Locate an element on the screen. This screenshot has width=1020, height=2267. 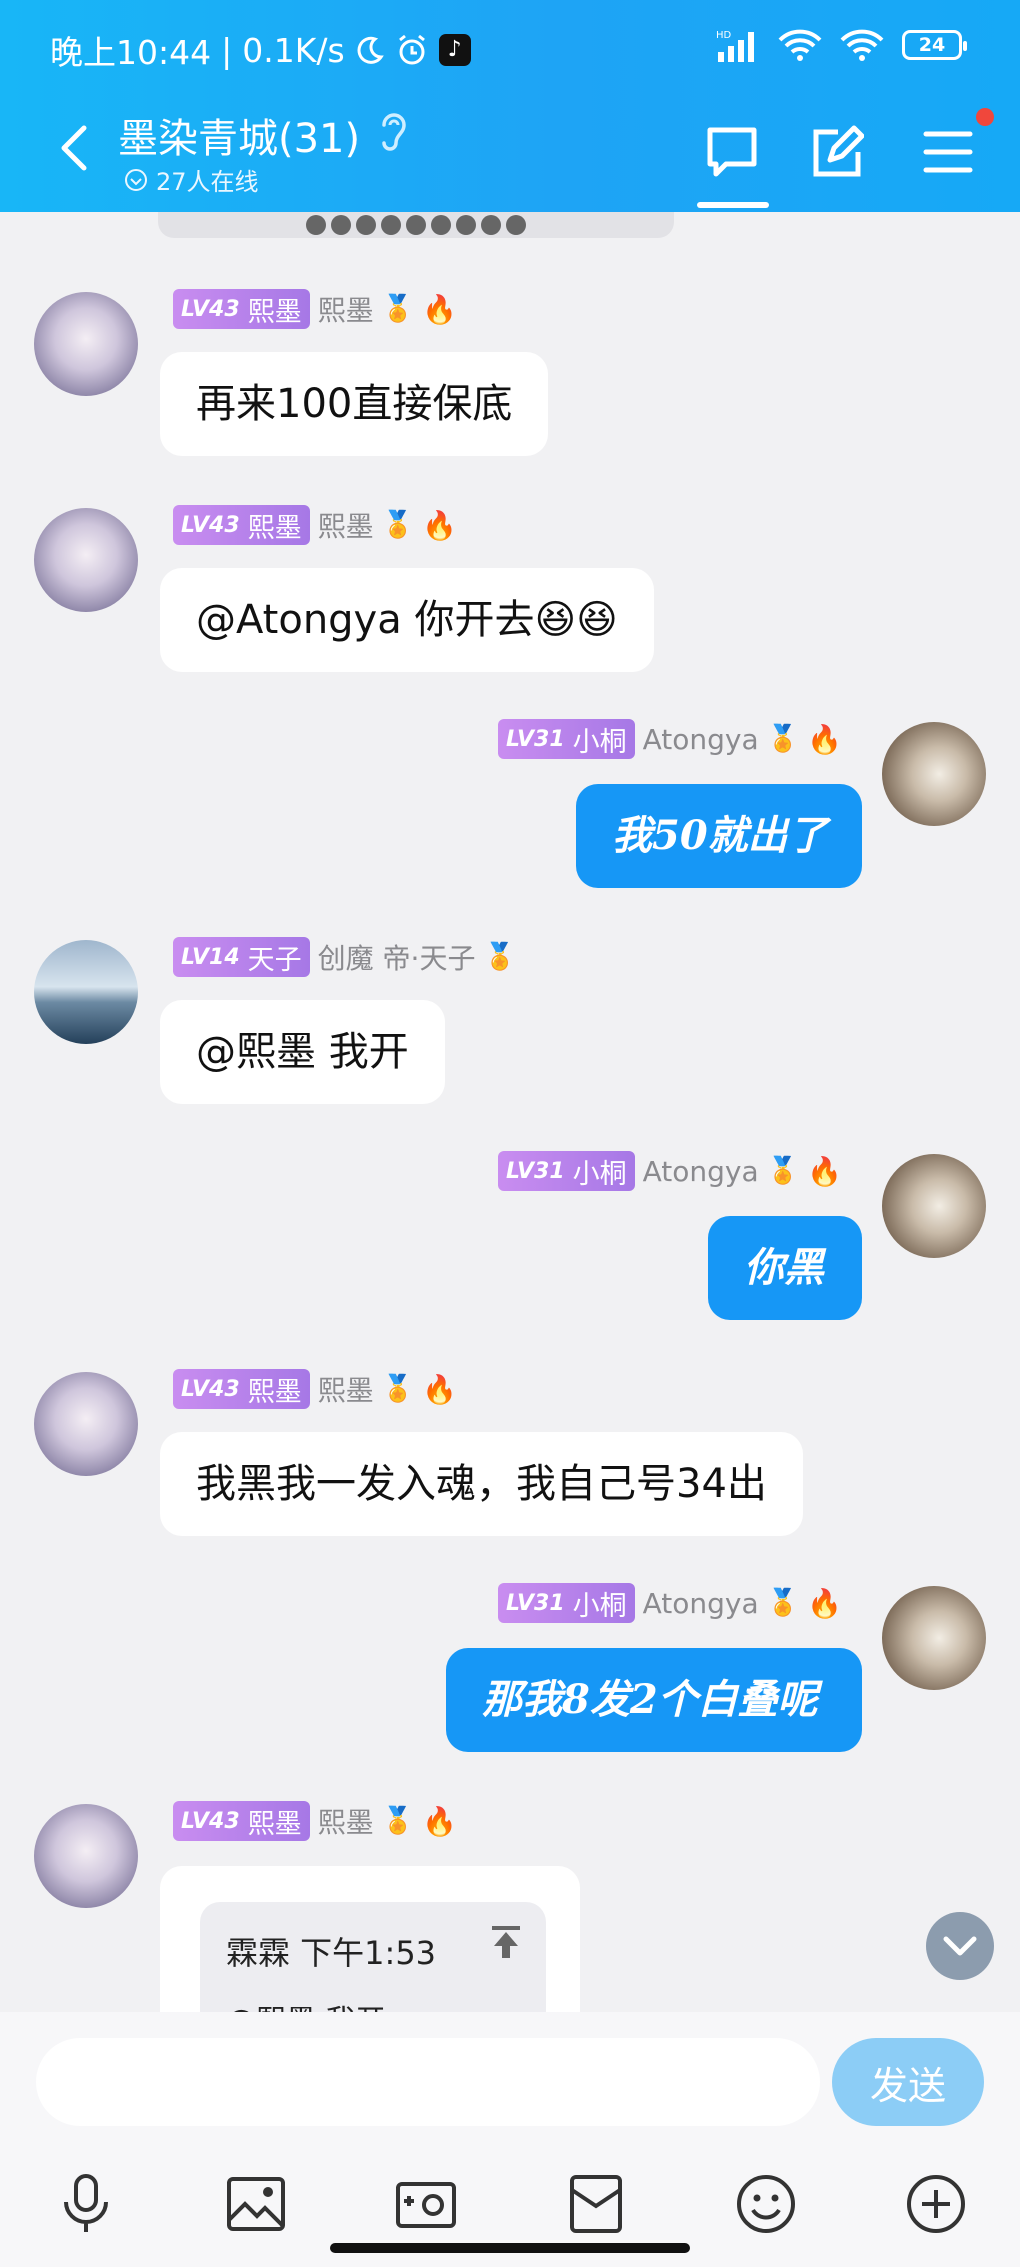
status-left: 晚上10:44 | 0.1K/s ♪ is located at coordinates (260, 50).